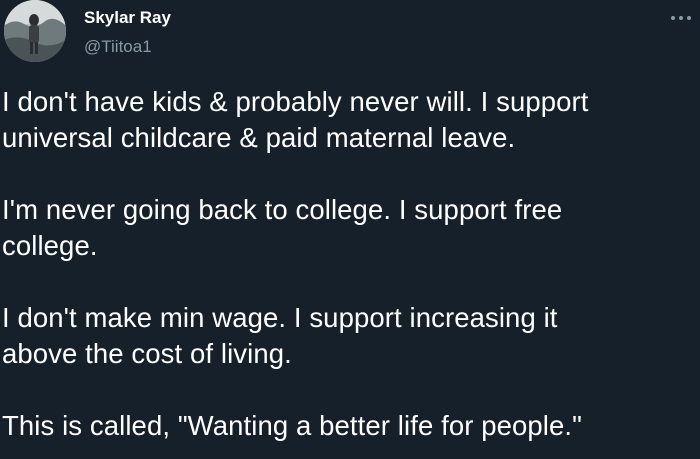  I want to click on avatar, so click(35, 31).